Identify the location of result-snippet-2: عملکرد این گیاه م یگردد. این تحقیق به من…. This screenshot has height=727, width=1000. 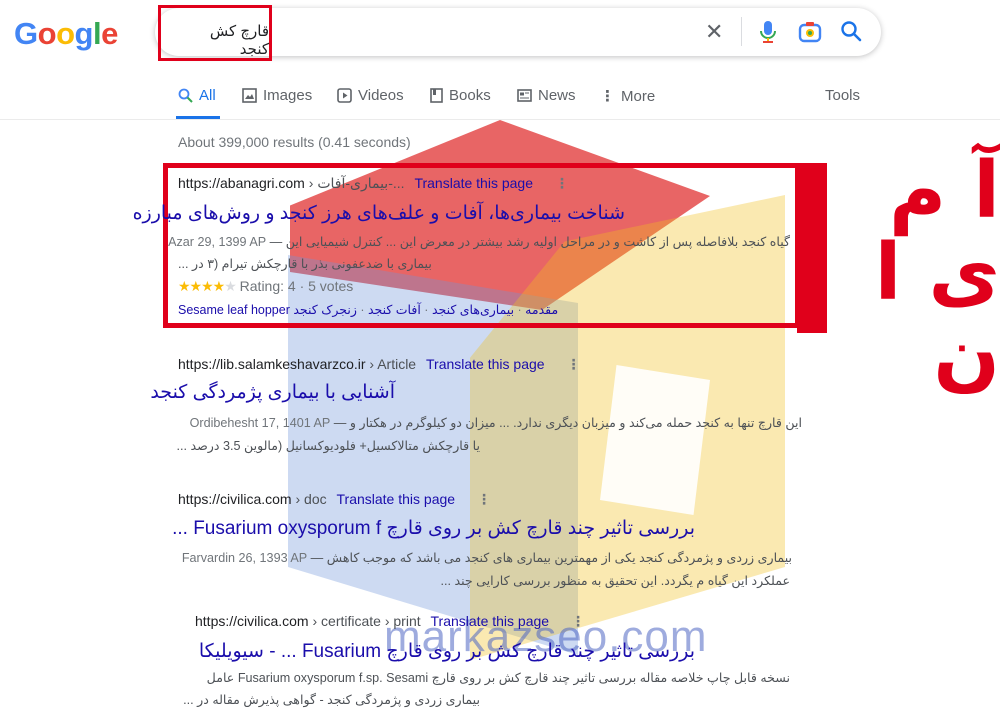
(615, 581).